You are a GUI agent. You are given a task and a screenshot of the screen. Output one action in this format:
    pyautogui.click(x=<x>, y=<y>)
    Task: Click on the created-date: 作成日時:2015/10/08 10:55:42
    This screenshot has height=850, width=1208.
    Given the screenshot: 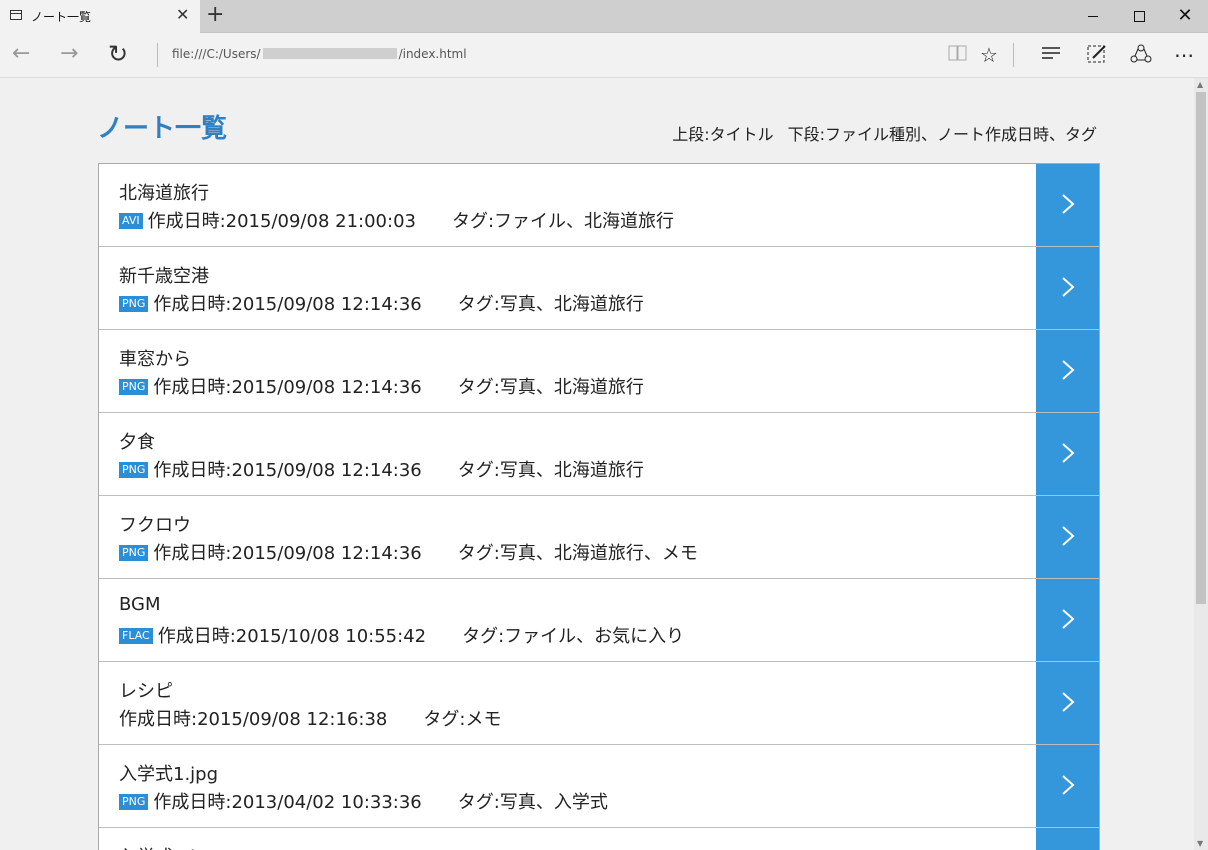 What is the action you would take?
    pyautogui.click(x=292, y=636)
    